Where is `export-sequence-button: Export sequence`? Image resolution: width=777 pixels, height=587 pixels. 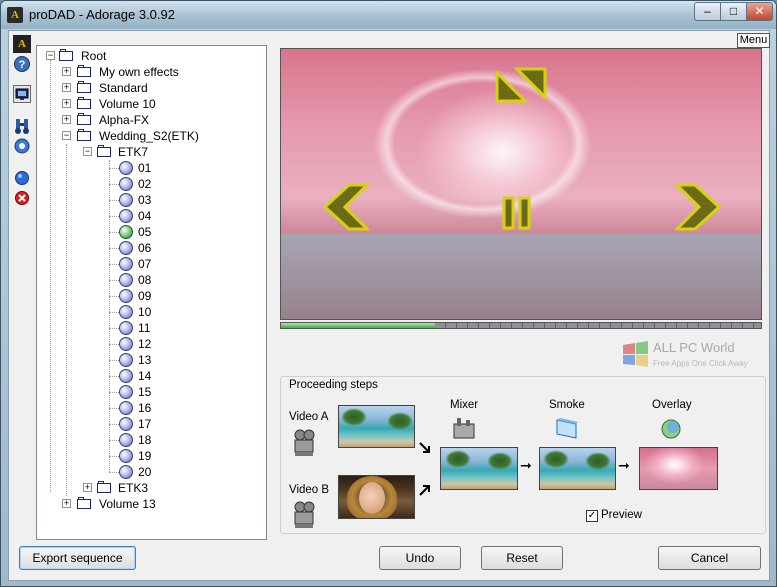 export-sequence-button: Export sequence is located at coordinates (77, 558).